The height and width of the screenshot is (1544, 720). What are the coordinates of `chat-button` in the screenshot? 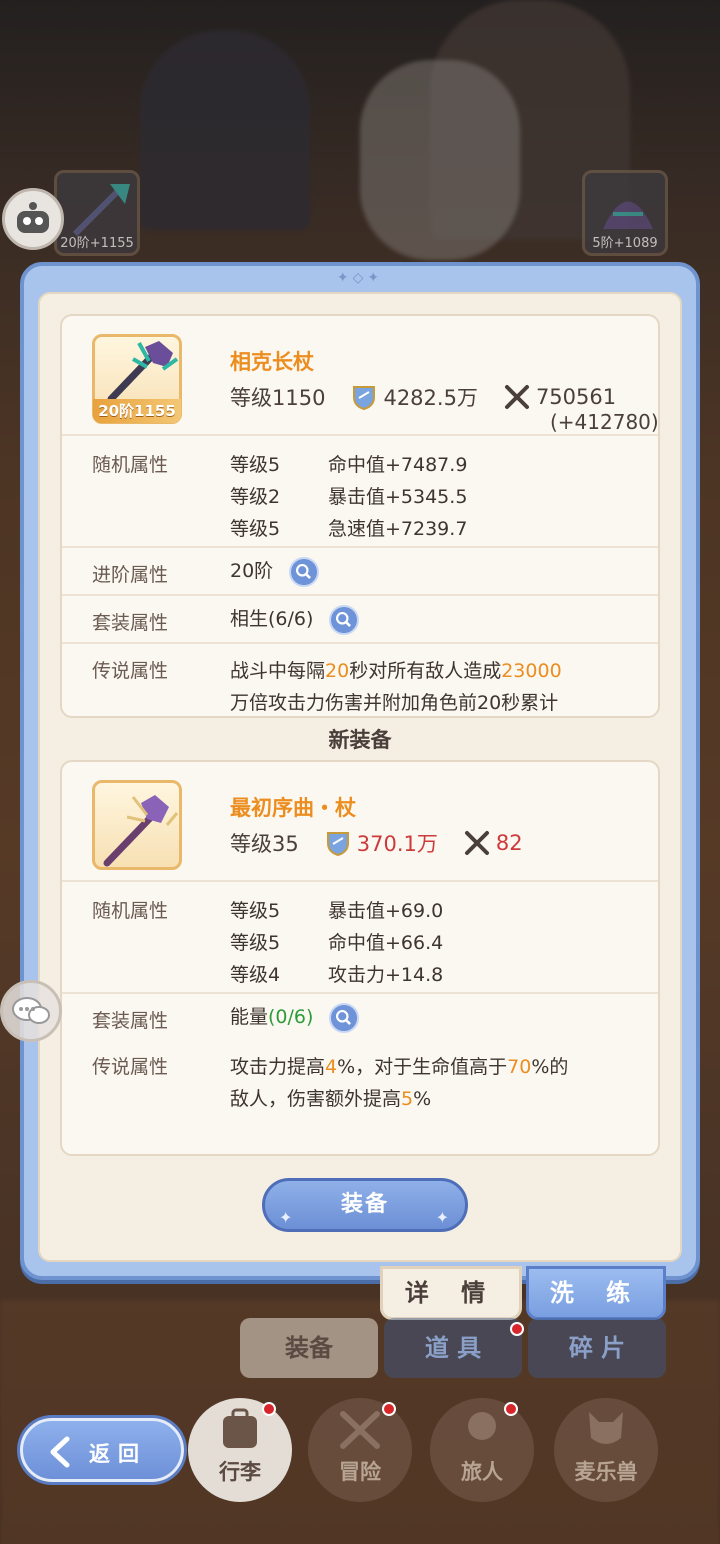 It's located at (31, 1011).